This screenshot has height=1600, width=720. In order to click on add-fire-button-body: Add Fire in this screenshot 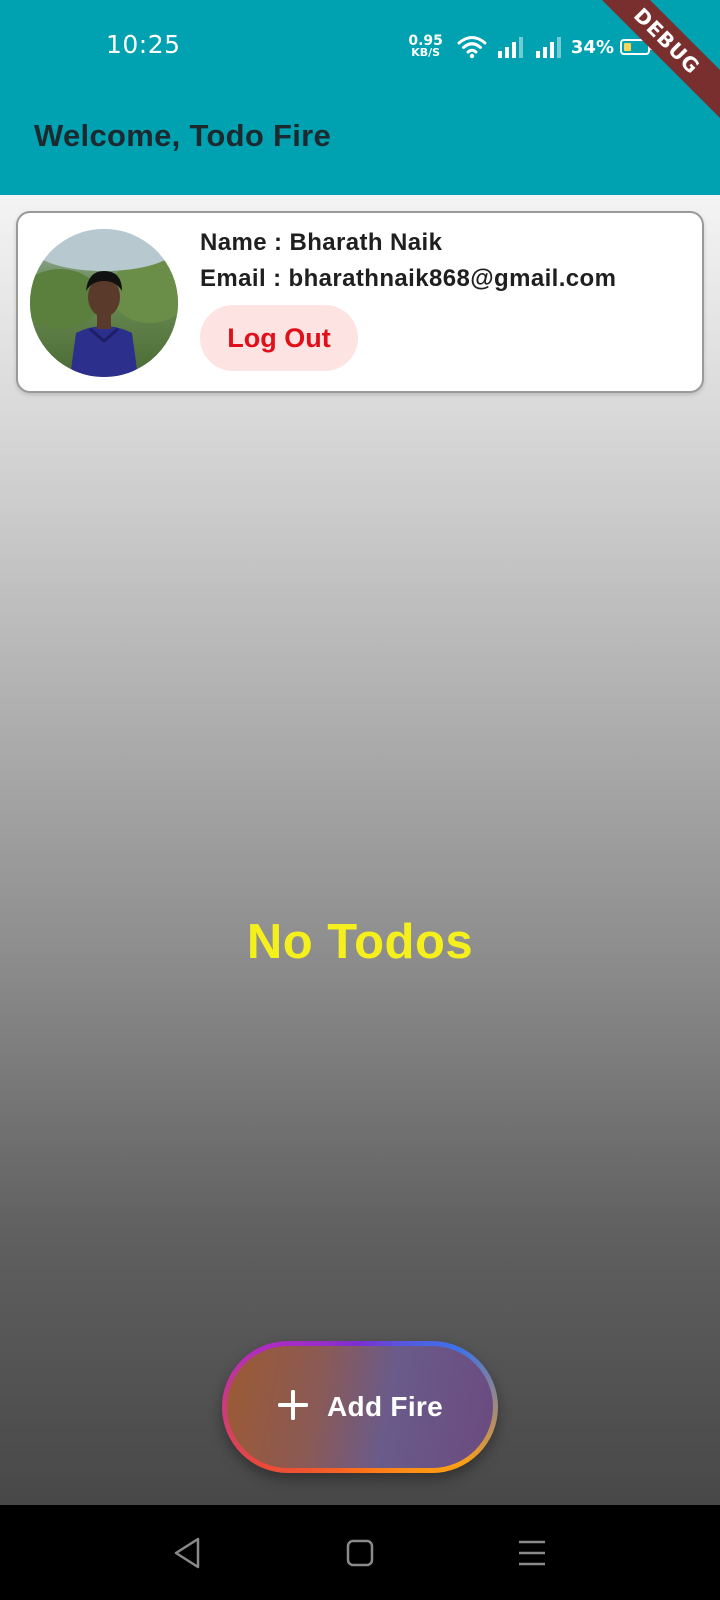, I will do `click(360, 1407)`.